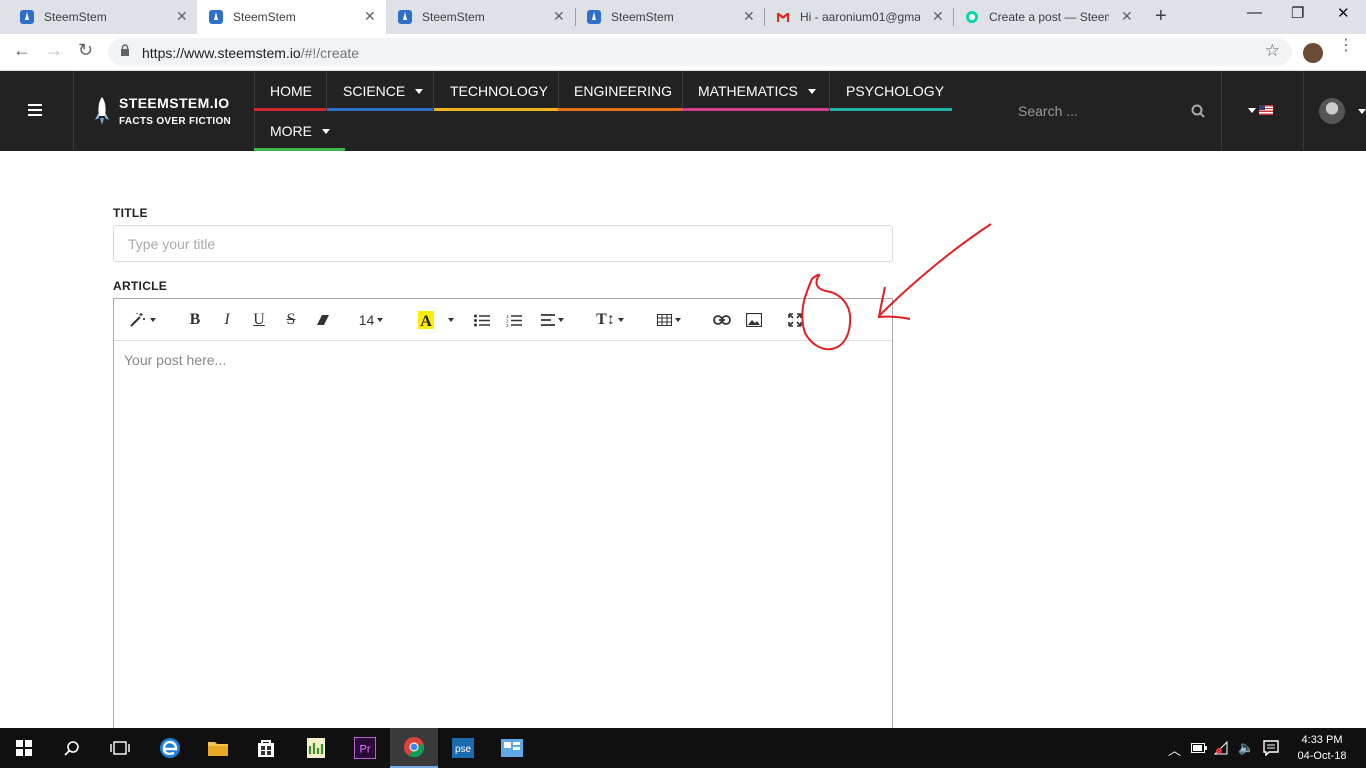 The image size is (1366, 768). I want to click on store-bag-icon, so click(266, 748).